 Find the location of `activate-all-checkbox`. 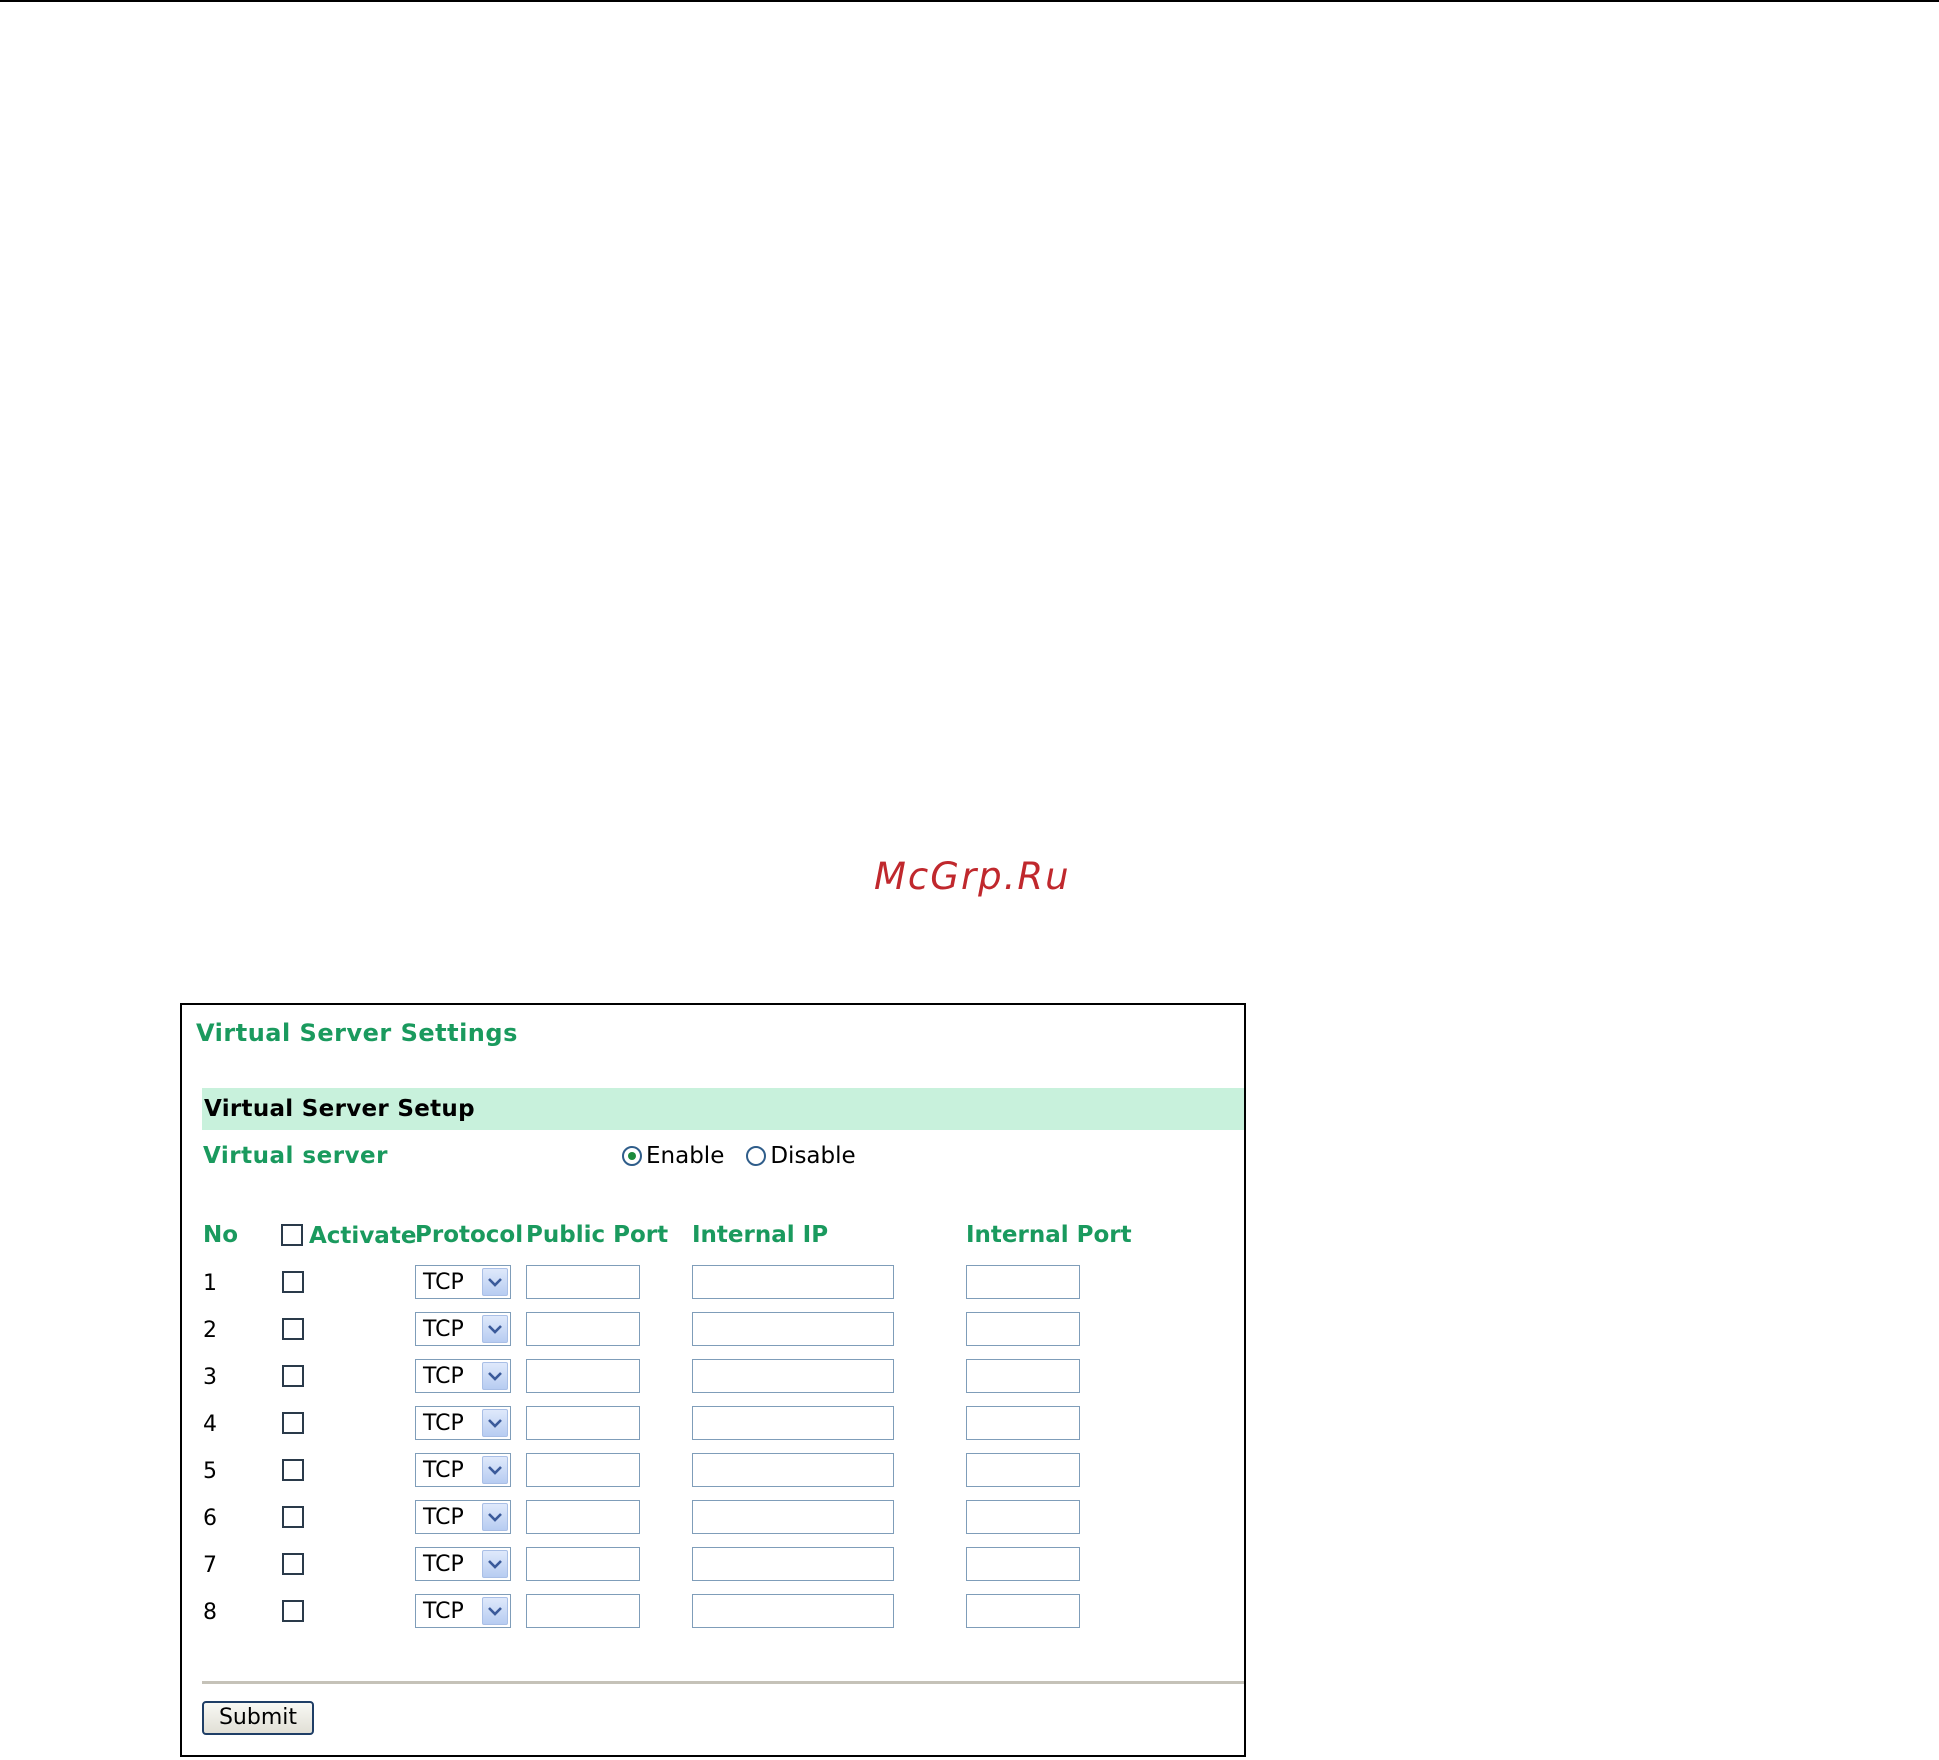

activate-all-checkbox is located at coordinates (292, 1235).